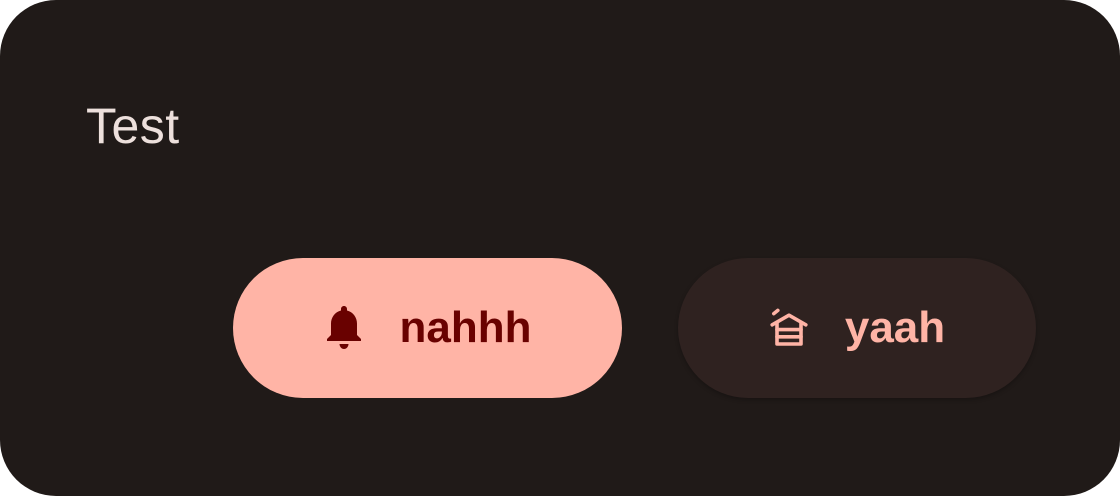  What do you see at coordinates (895, 327) in the screenshot?
I see `yaah-button-label: yaah` at bounding box center [895, 327].